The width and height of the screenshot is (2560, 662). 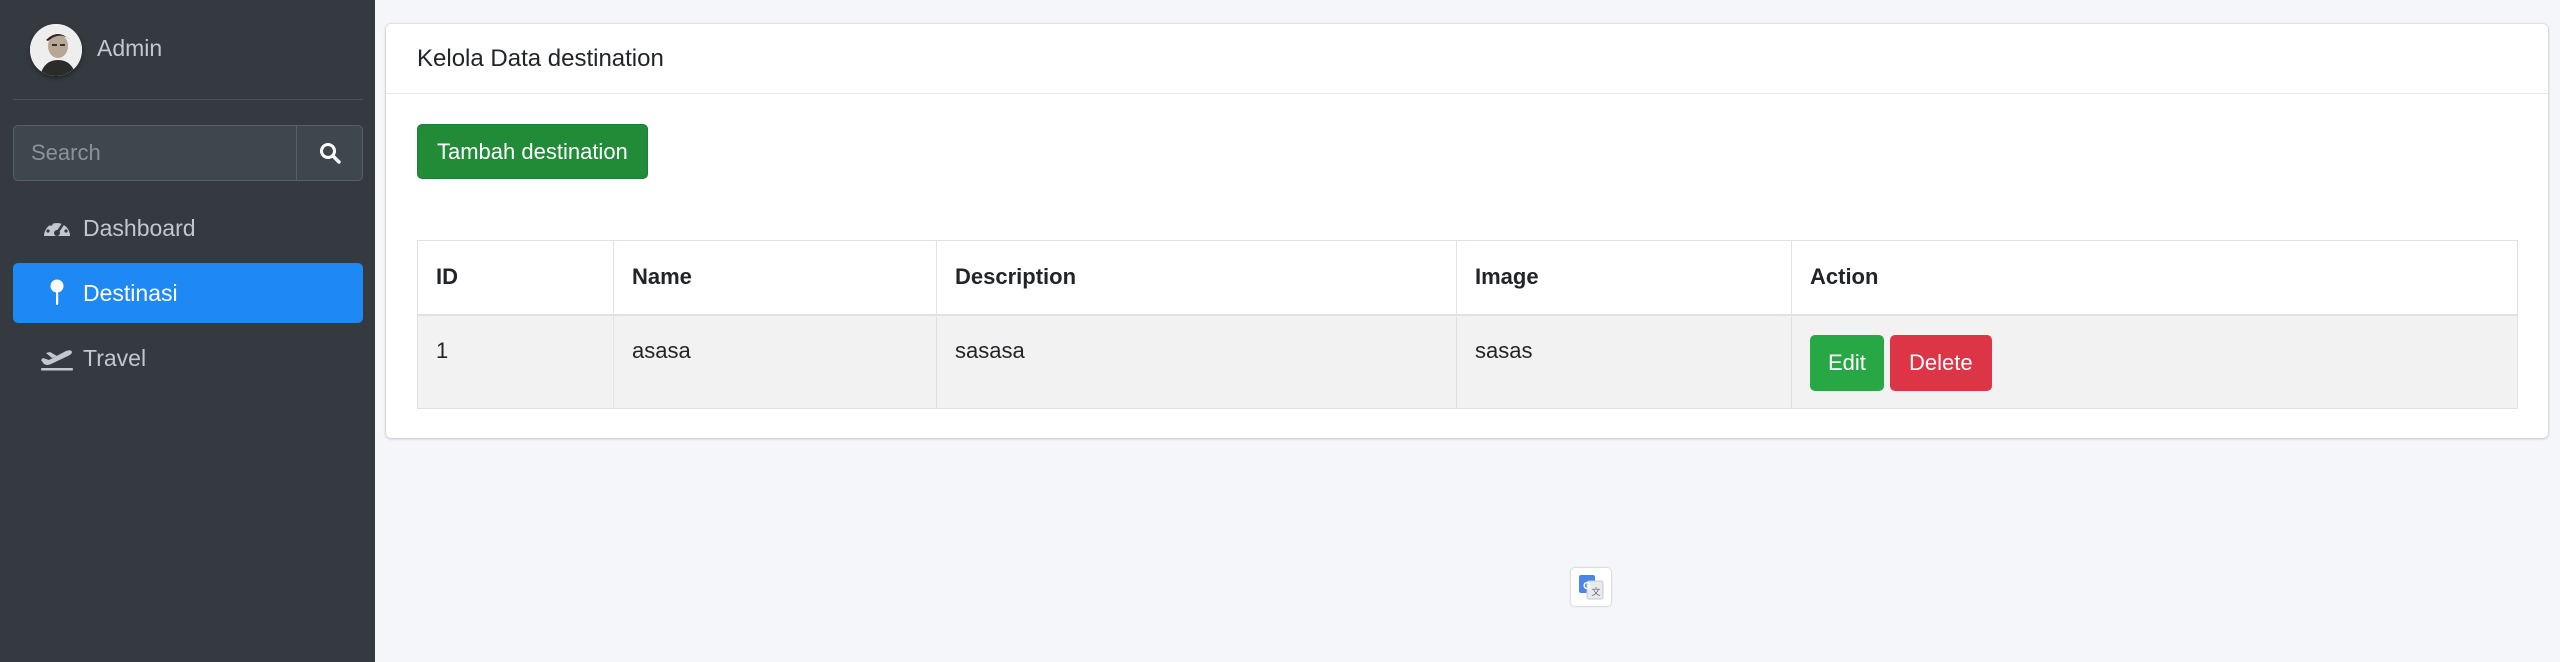 What do you see at coordinates (775, 361) in the screenshot?
I see `cell-name: asasa` at bounding box center [775, 361].